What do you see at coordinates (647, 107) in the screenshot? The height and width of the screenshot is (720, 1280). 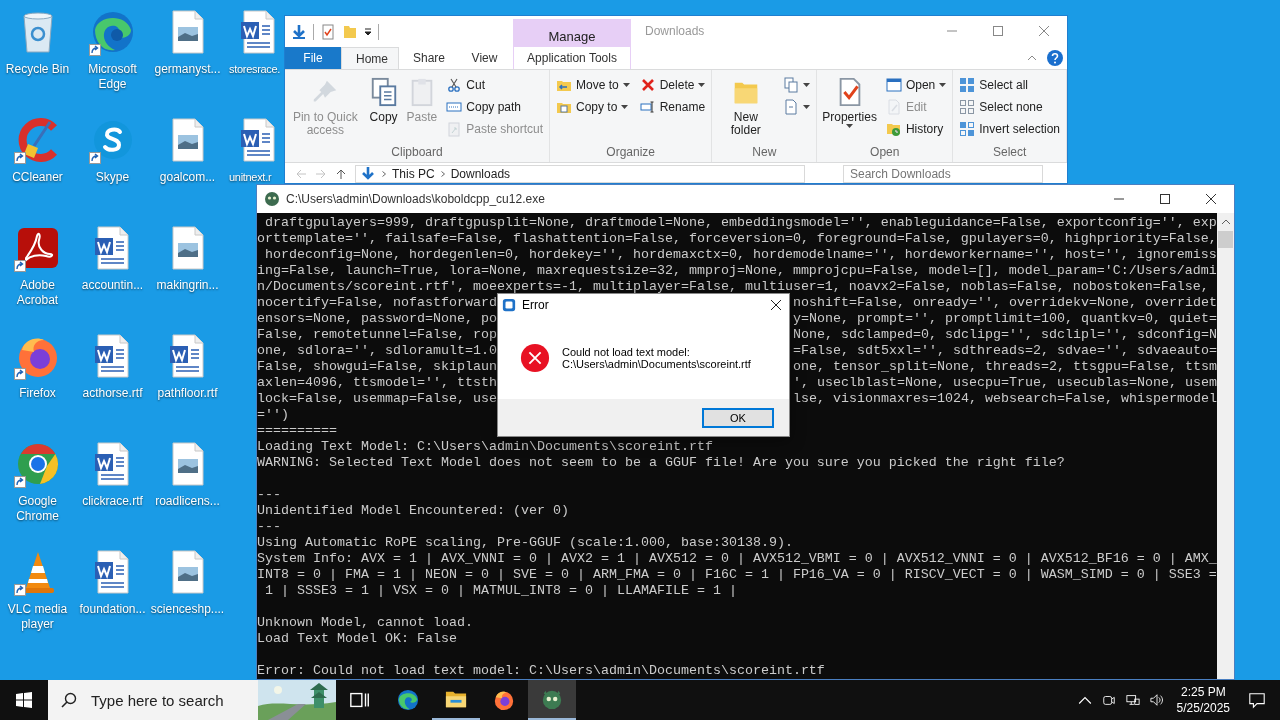 I see `rename-icon` at bounding box center [647, 107].